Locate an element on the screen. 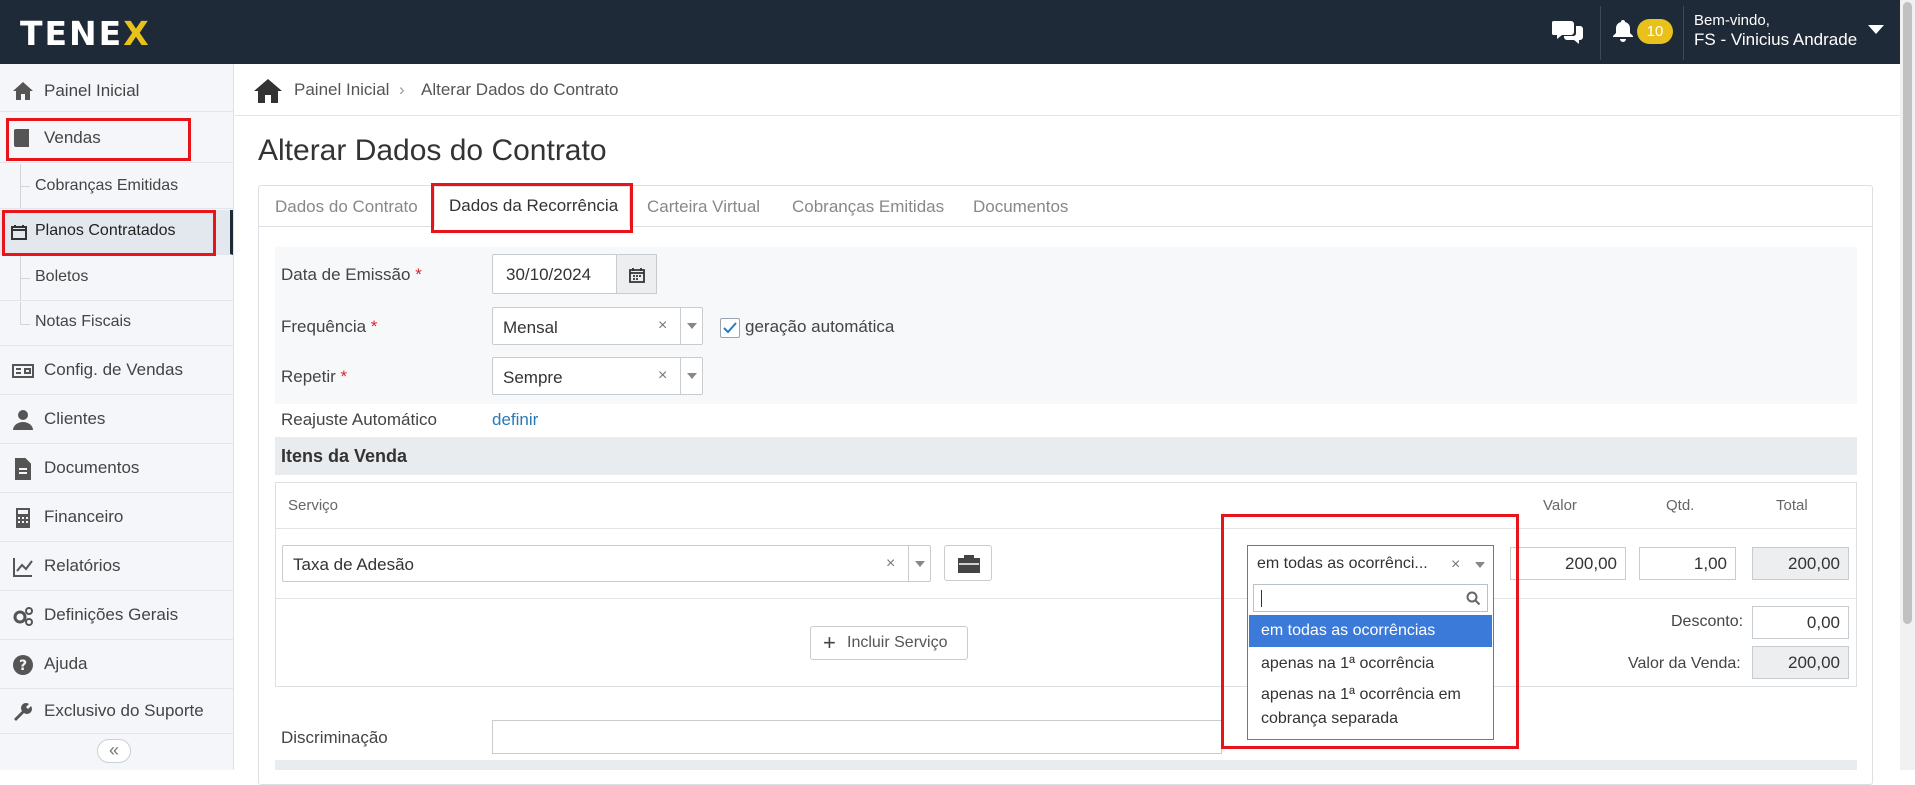  emissao-label: Data de Emissão * is located at coordinates (351, 274).